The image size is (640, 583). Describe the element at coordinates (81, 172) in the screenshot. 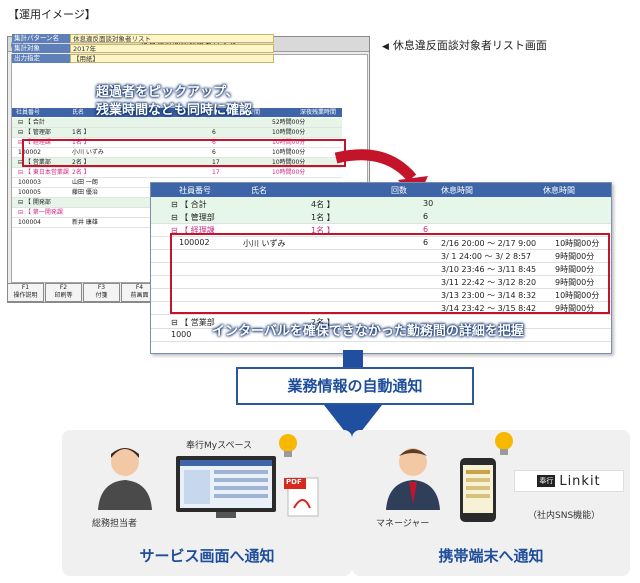

I see `table-cell: 2名 】` at that location.